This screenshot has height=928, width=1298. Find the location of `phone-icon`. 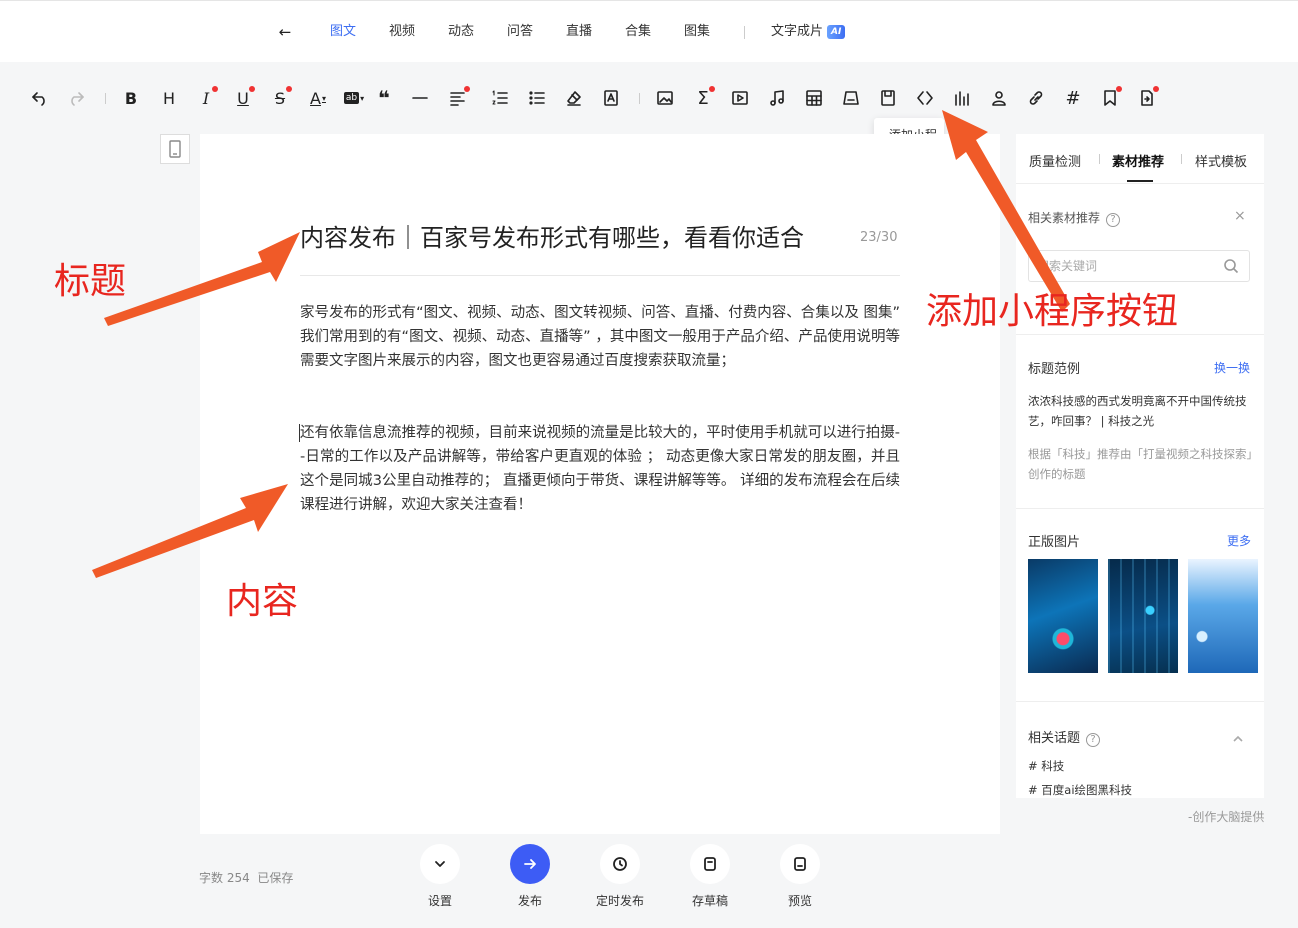

phone-icon is located at coordinates (175, 149).